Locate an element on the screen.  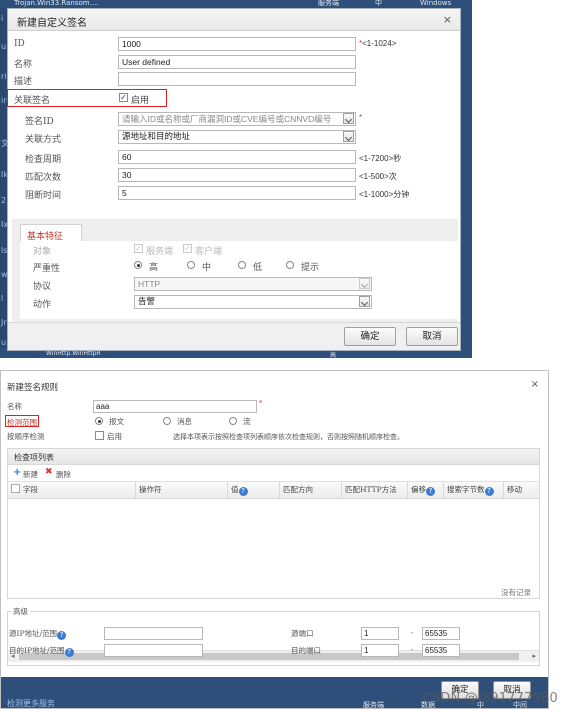
add-icon: + is located at coordinates (17, 472).